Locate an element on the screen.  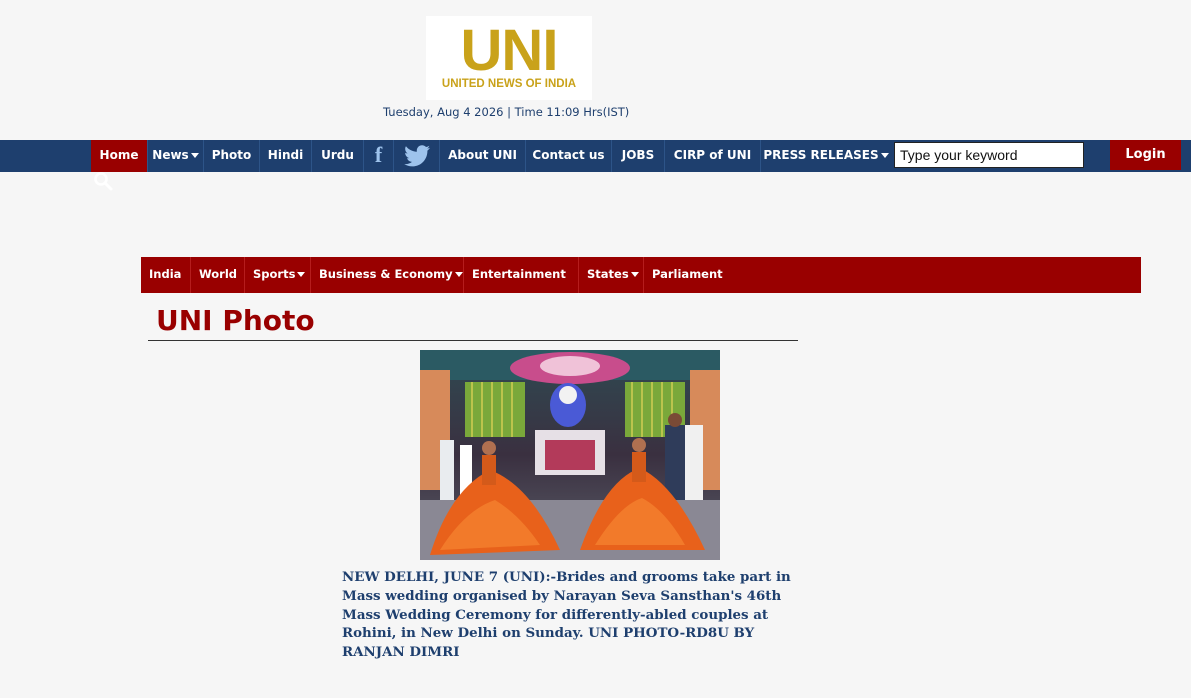
nav-hindi-label: Hindi is located at coordinates (285, 155).